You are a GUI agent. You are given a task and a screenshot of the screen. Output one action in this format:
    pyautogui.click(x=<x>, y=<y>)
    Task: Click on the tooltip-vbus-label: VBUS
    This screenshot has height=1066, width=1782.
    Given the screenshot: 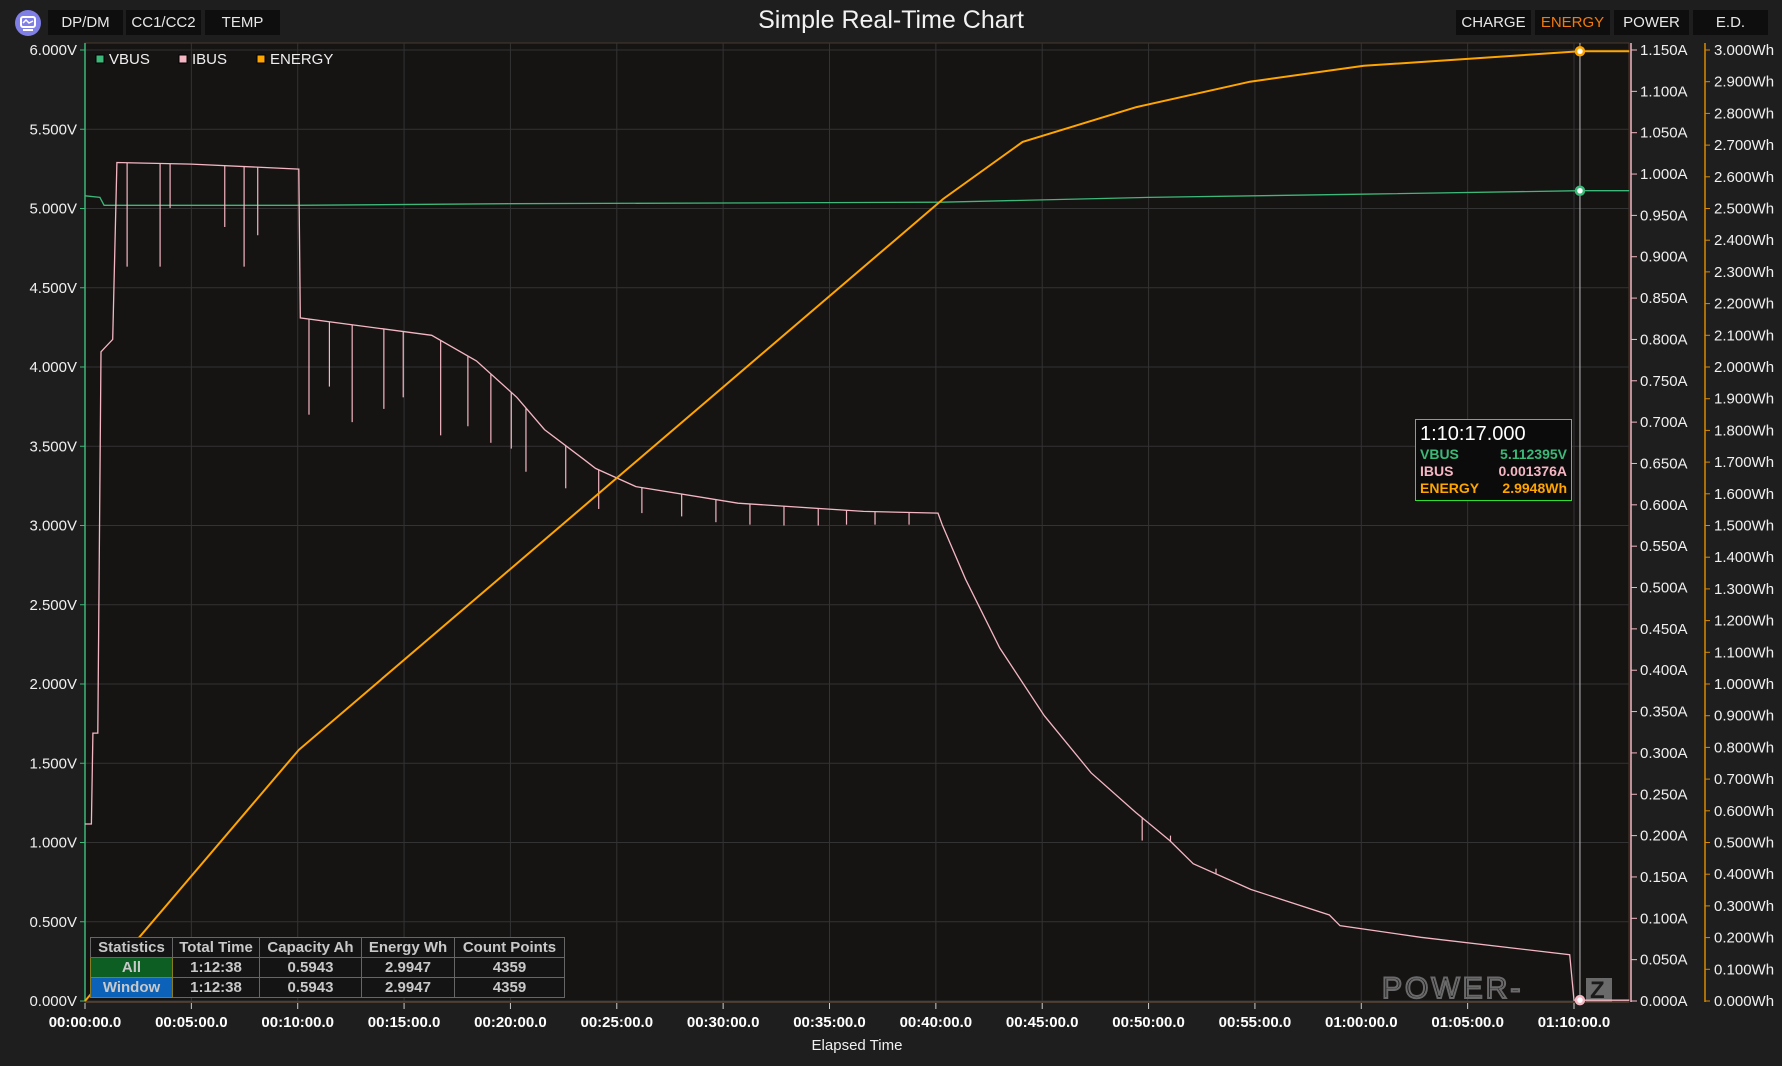 What is the action you would take?
    pyautogui.click(x=1439, y=454)
    